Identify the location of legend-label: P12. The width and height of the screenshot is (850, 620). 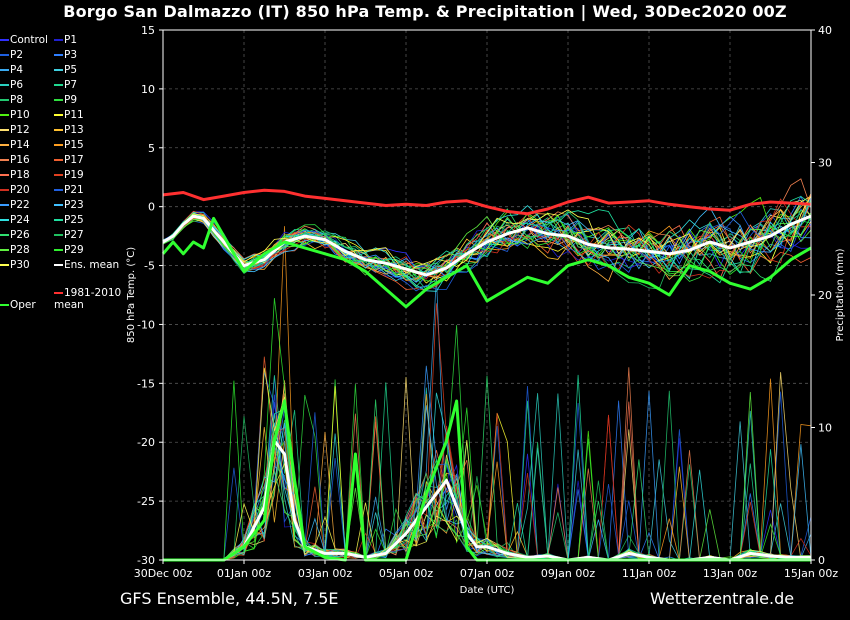
(20, 130).